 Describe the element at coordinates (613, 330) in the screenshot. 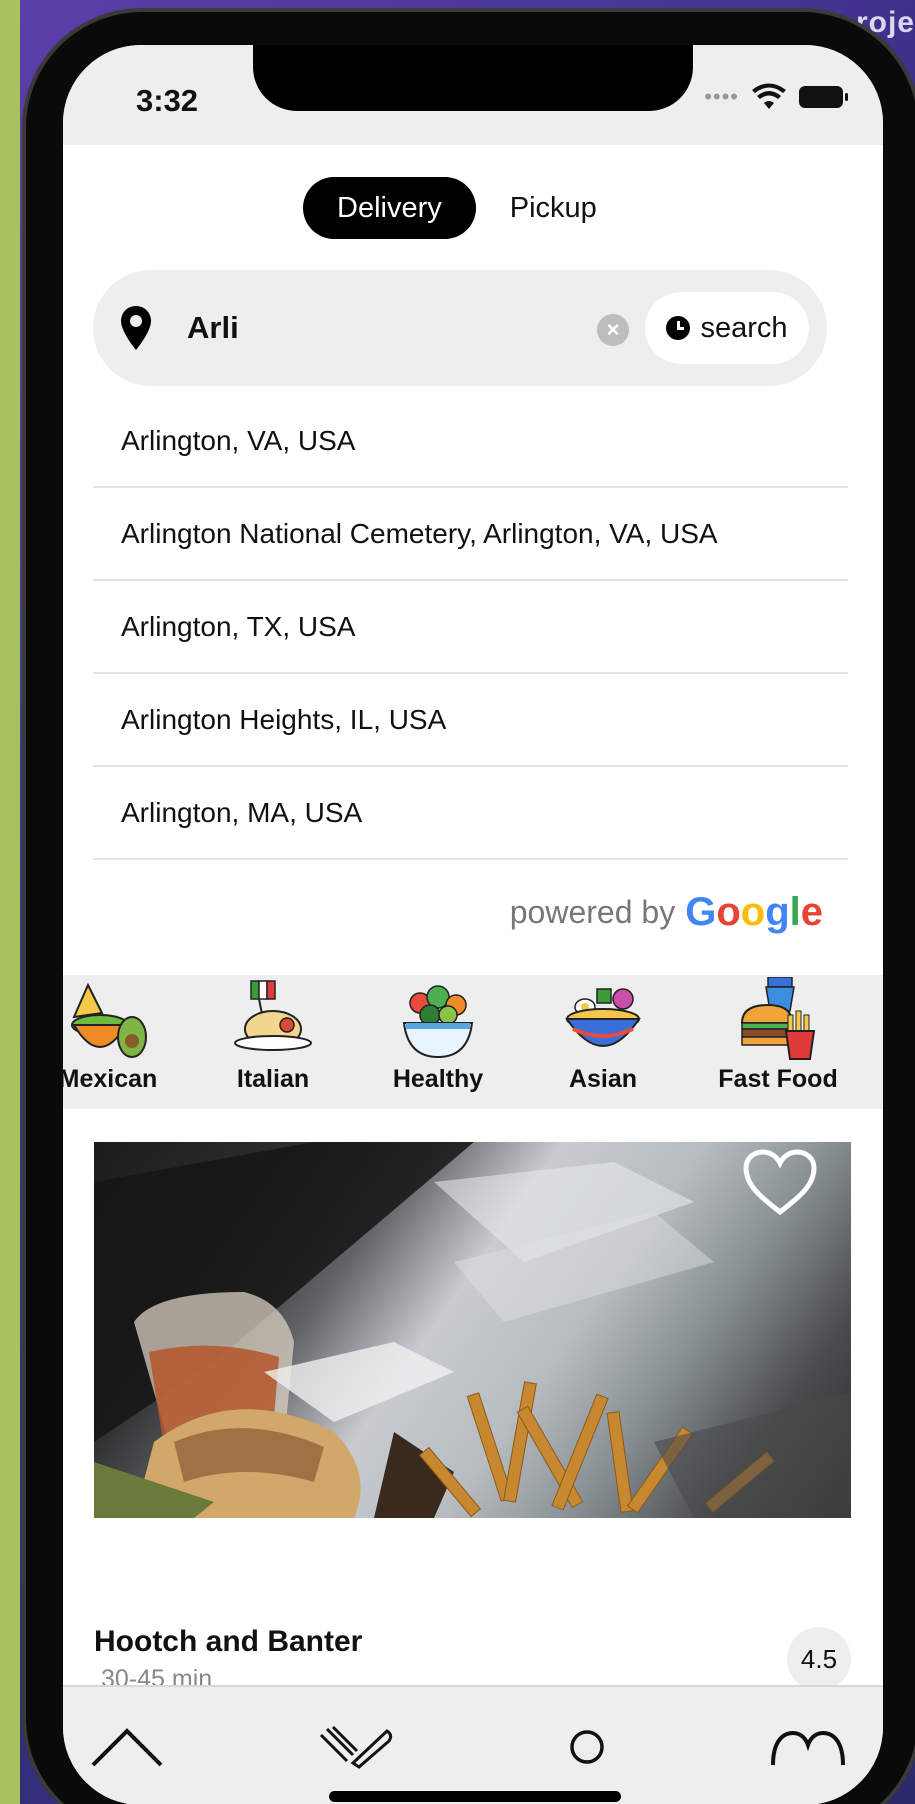

I see `clear-icon: ×` at that location.